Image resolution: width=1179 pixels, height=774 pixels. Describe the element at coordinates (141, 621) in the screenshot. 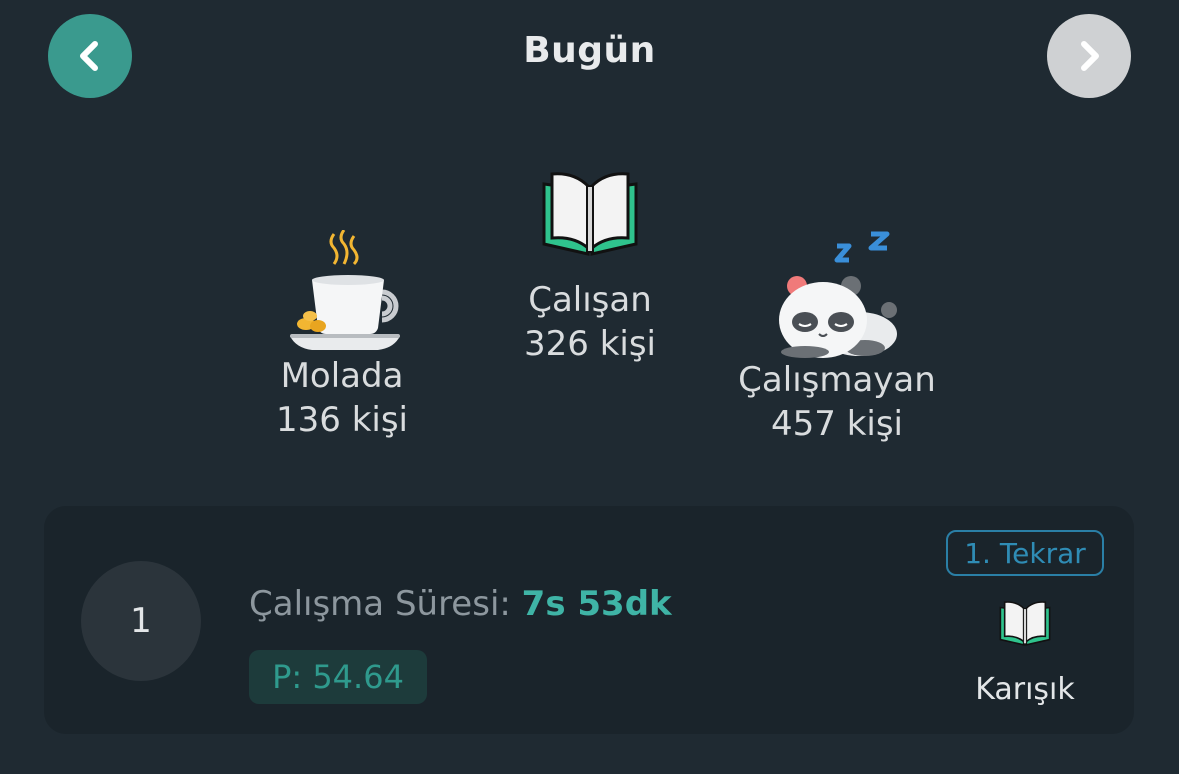

I see `rank-badge: 1` at that location.